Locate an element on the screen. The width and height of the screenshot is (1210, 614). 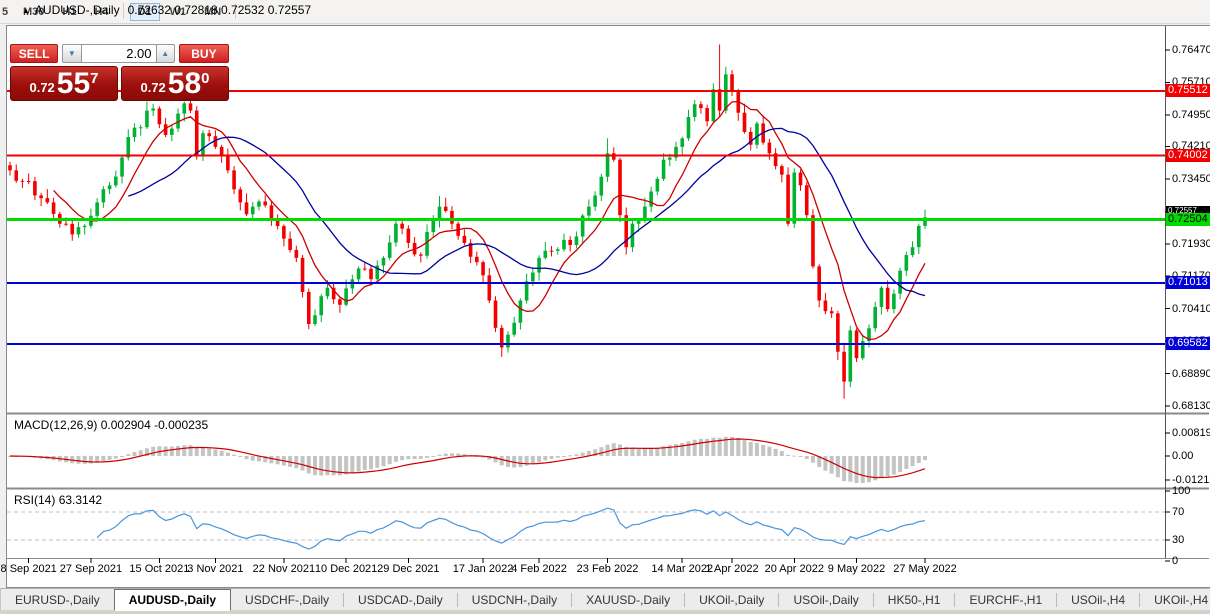
rsi-name: RSI(14) is located at coordinates (35, 500).